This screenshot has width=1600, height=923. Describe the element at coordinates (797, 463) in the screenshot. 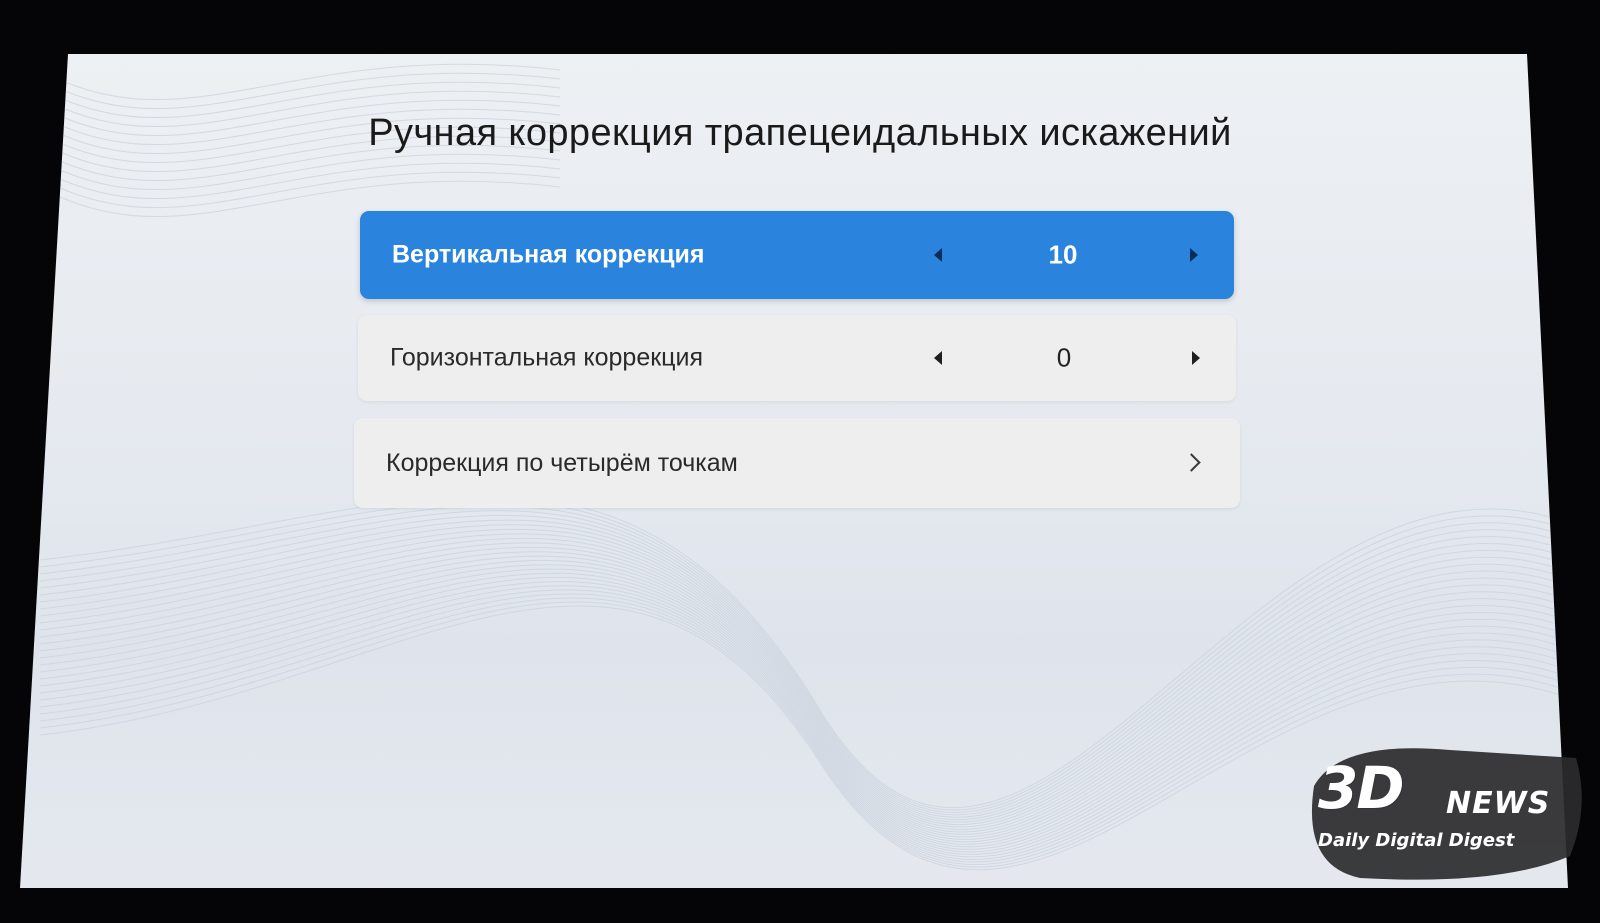

I see `four-point-correction-row: Коррекция по четырём точкам` at that location.